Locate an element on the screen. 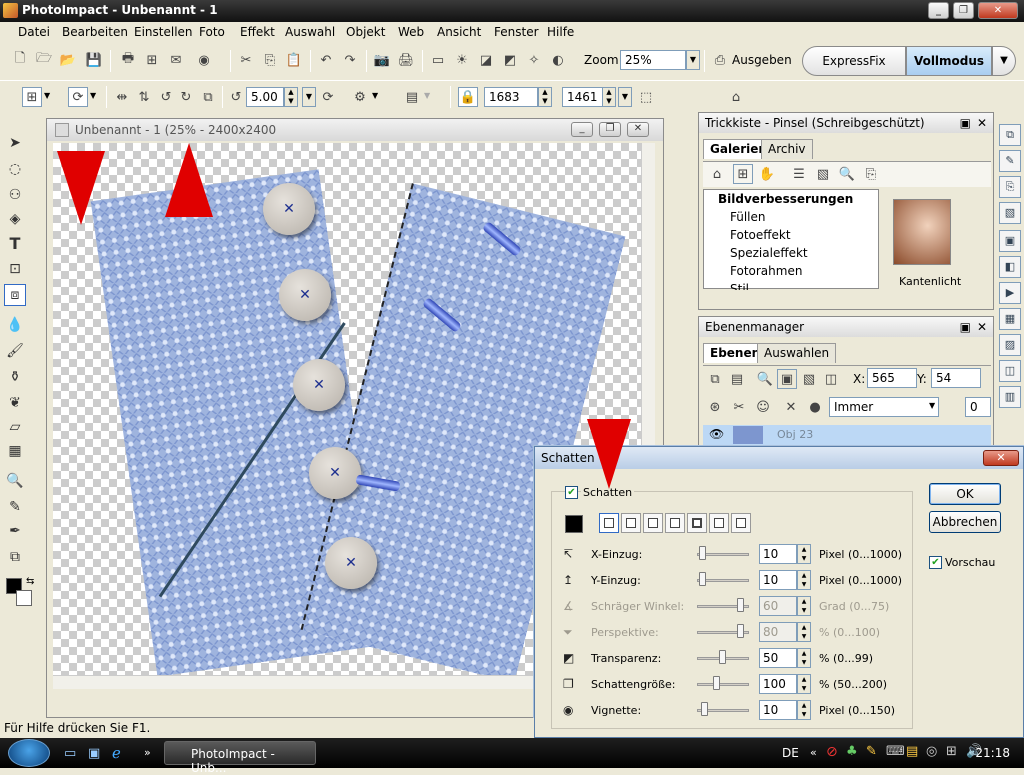 The width and height of the screenshot is (1024, 775). tab-auswahlen: Auswahlen is located at coordinates (797, 353).